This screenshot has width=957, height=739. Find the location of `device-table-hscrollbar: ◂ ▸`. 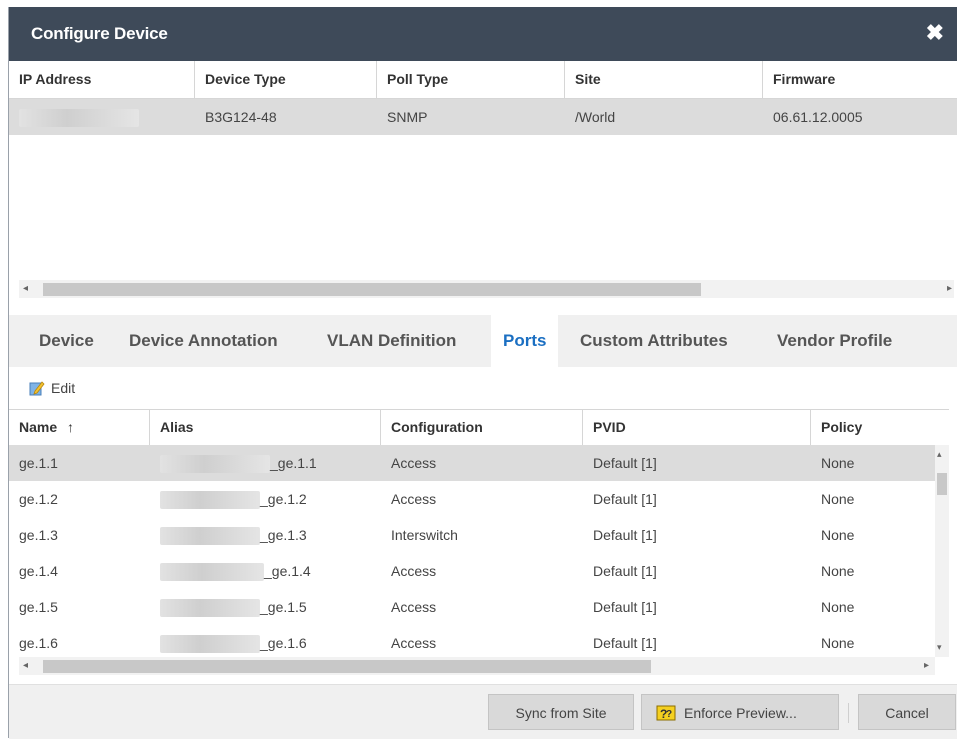

device-table-hscrollbar: ◂ ▸ is located at coordinates (486, 289).